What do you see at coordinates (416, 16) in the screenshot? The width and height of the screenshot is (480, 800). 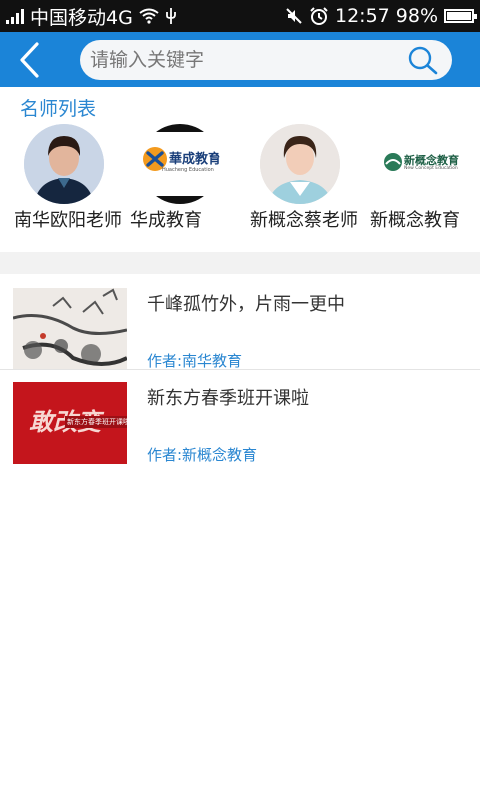 I see `battery-label: 98%` at bounding box center [416, 16].